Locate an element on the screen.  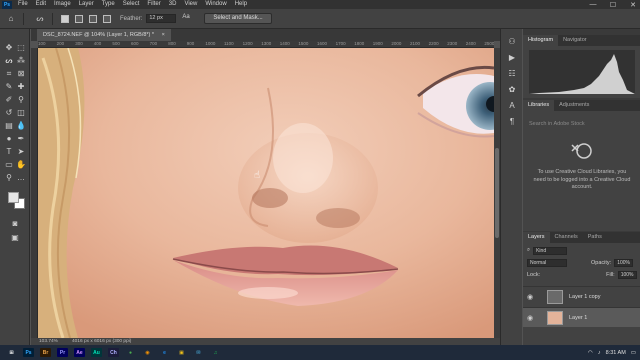
tab-histogram: Histogram is located at coordinates (541, 40).